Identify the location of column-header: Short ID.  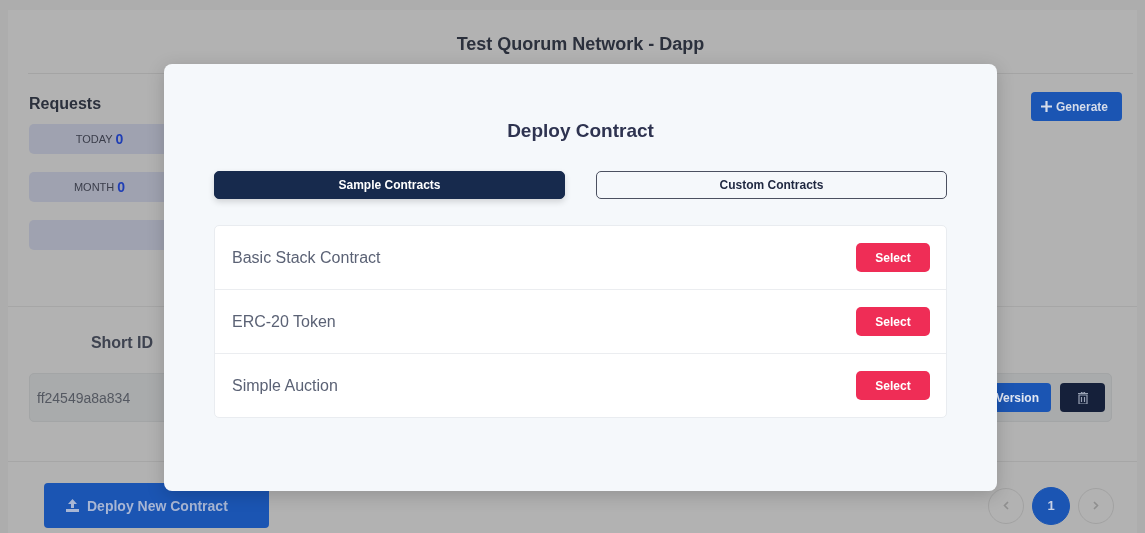
(122, 343).